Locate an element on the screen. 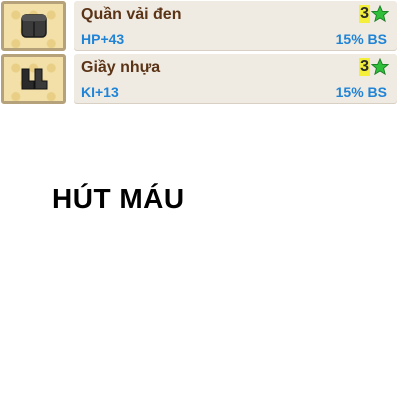 The image size is (401, 412). item-stat: HP+43 is located at coordinates (103, 39).